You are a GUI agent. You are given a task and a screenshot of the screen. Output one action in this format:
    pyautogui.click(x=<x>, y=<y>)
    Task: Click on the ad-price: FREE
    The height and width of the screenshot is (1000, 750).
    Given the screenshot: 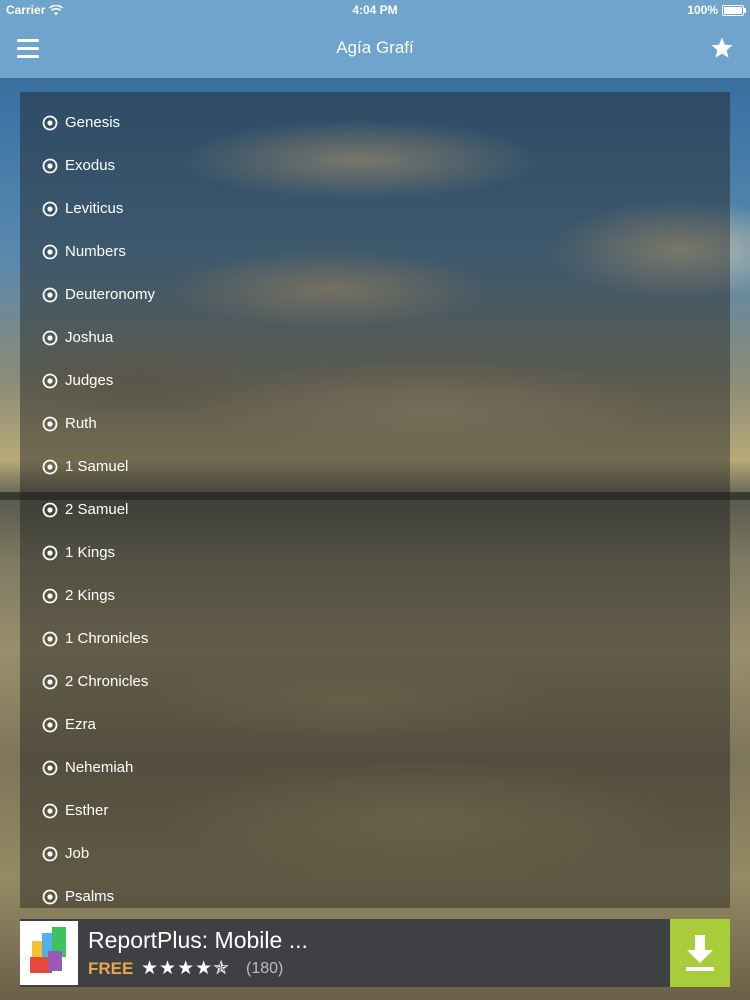 What is the action you would take?
    pyautogui.click(x=111, y=968)
    